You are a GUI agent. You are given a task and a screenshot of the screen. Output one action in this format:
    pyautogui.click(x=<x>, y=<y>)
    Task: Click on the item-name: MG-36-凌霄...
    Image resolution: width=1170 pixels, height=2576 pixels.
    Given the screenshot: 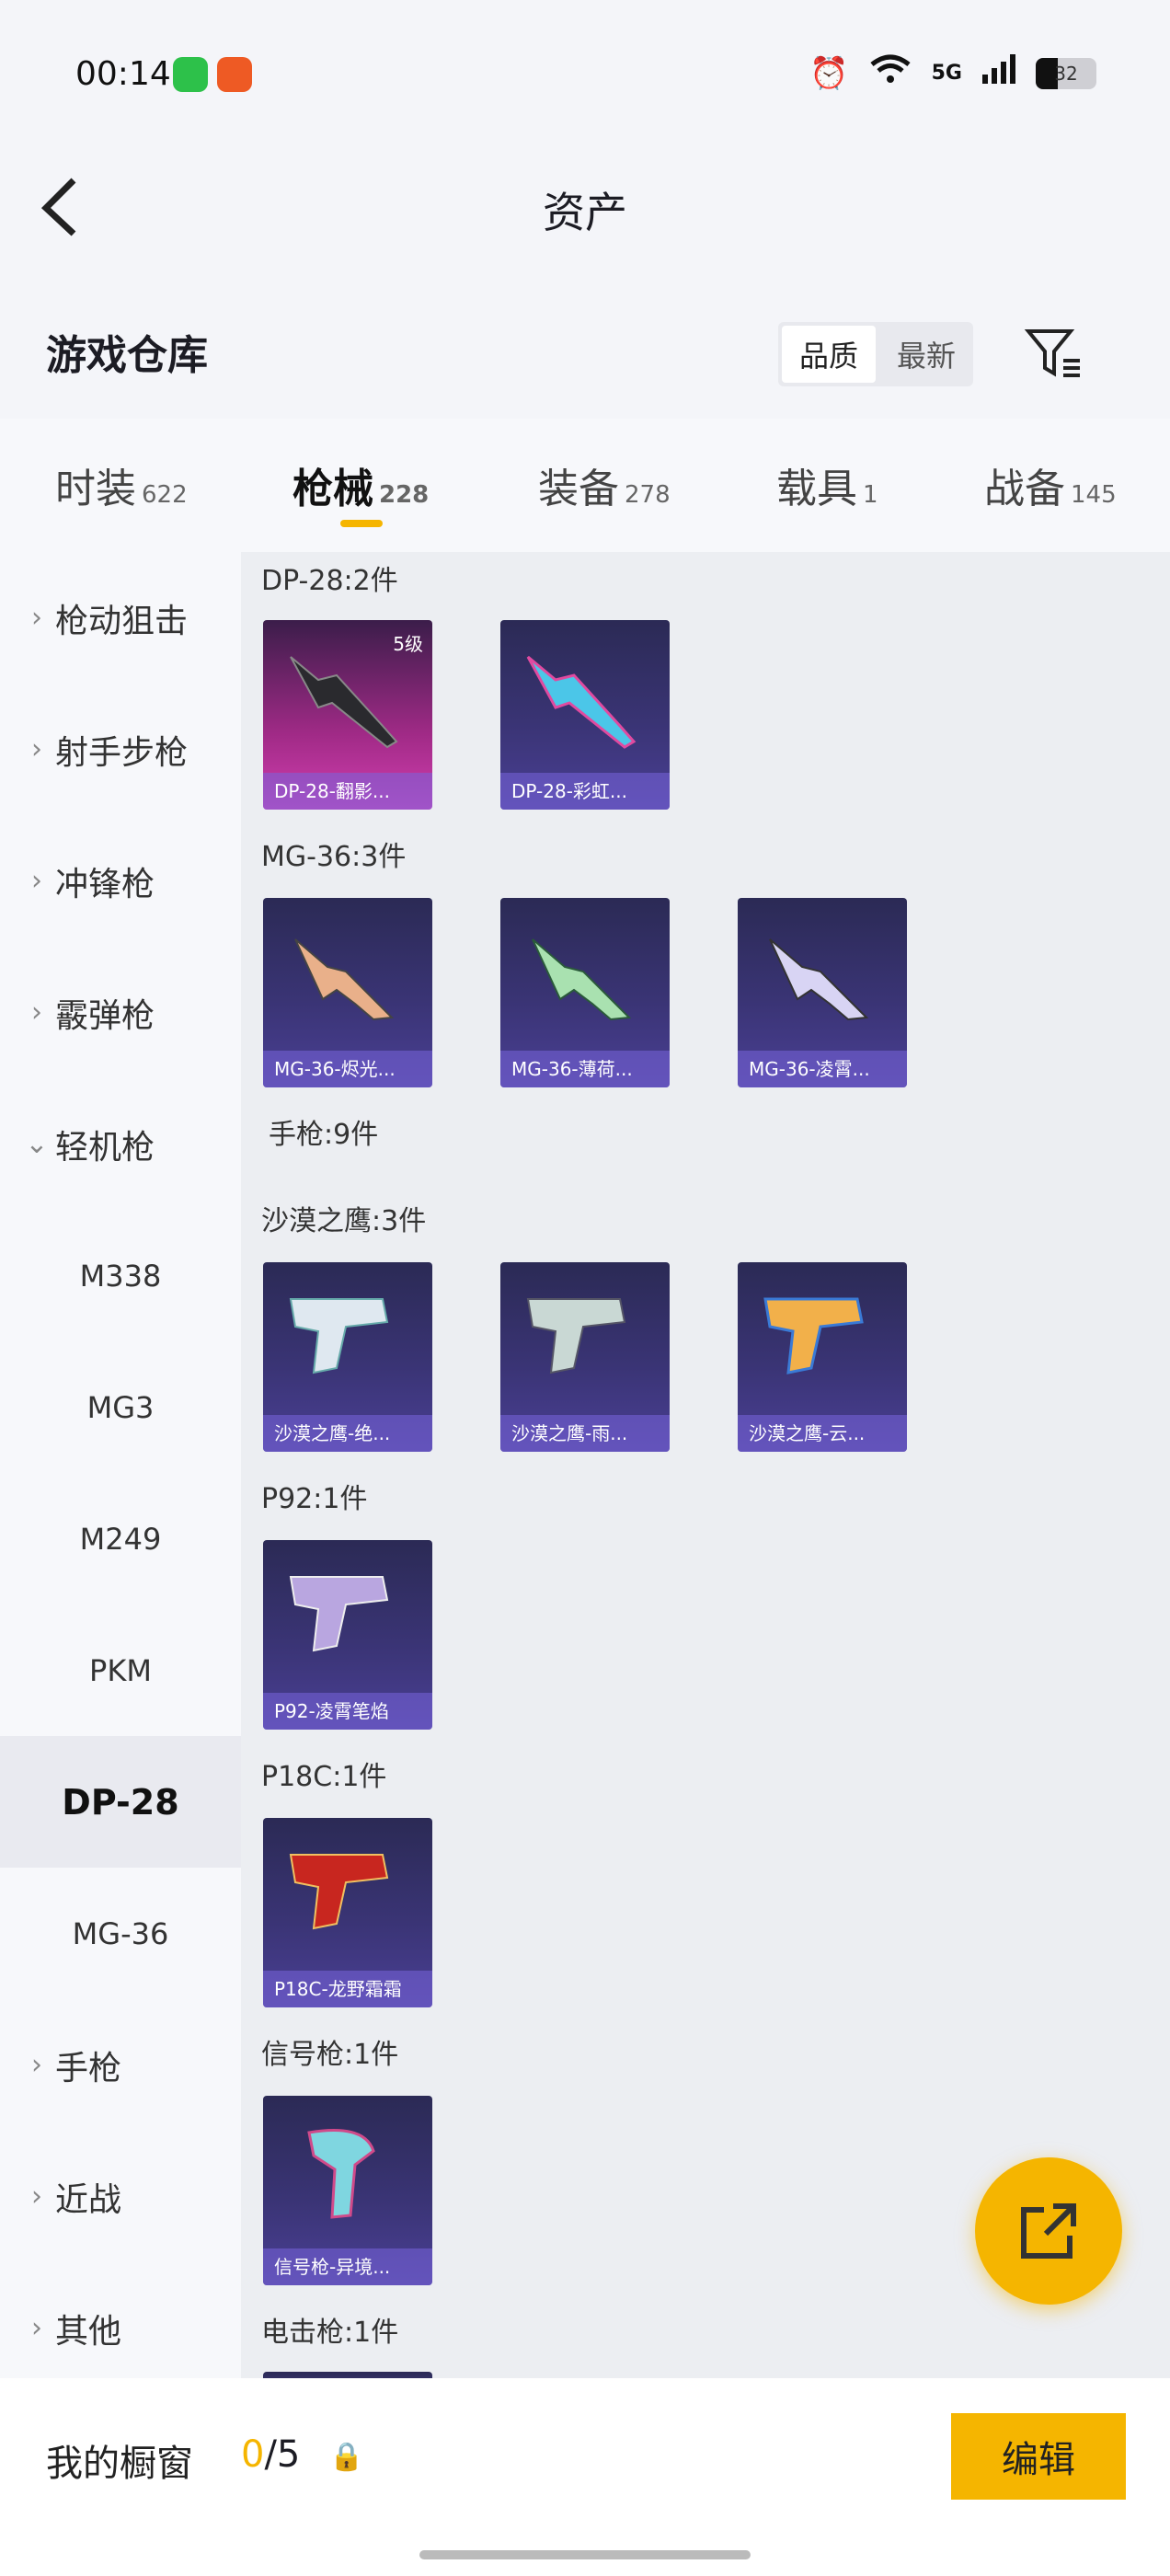 What is the action you would take?
    pyautogui.click(x=822, y=1069)
    